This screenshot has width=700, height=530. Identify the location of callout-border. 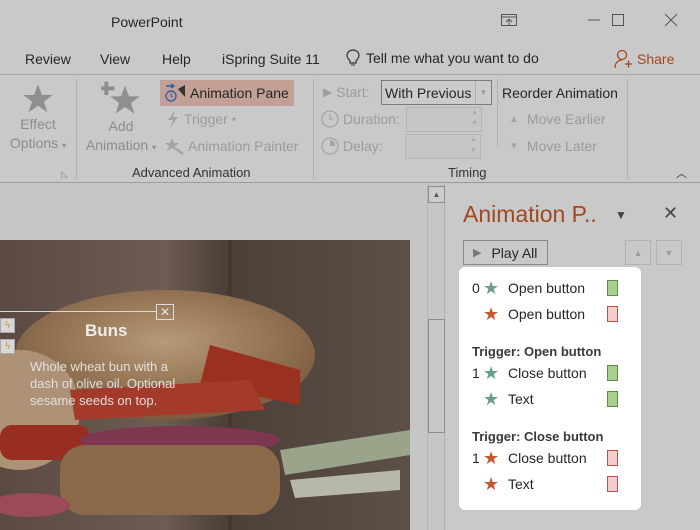
(78, 311).